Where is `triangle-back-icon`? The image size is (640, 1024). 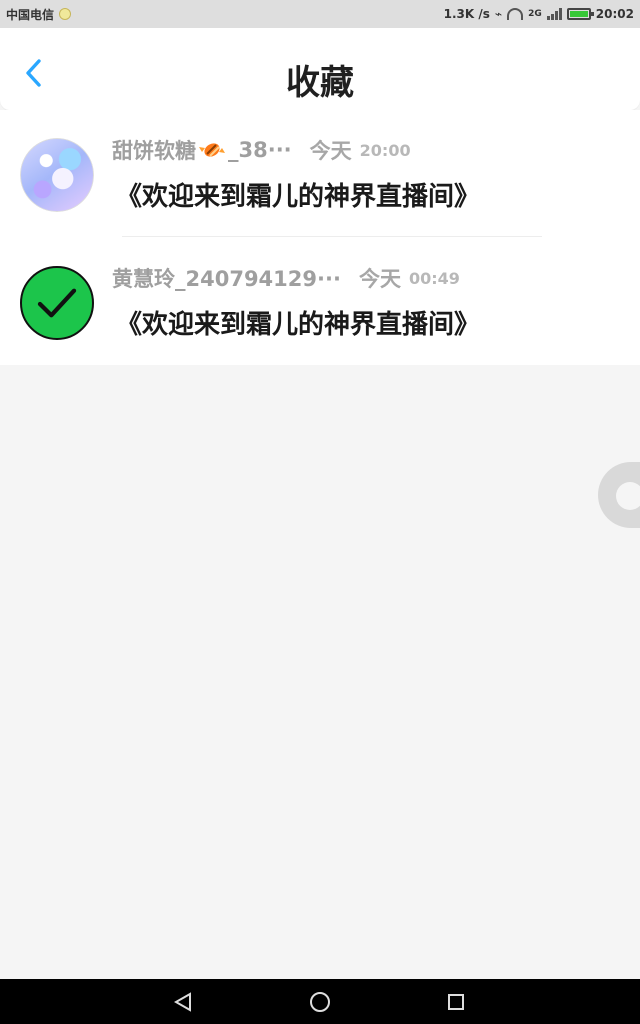 triangle-back-icon is located at coordinates (182, 1002).